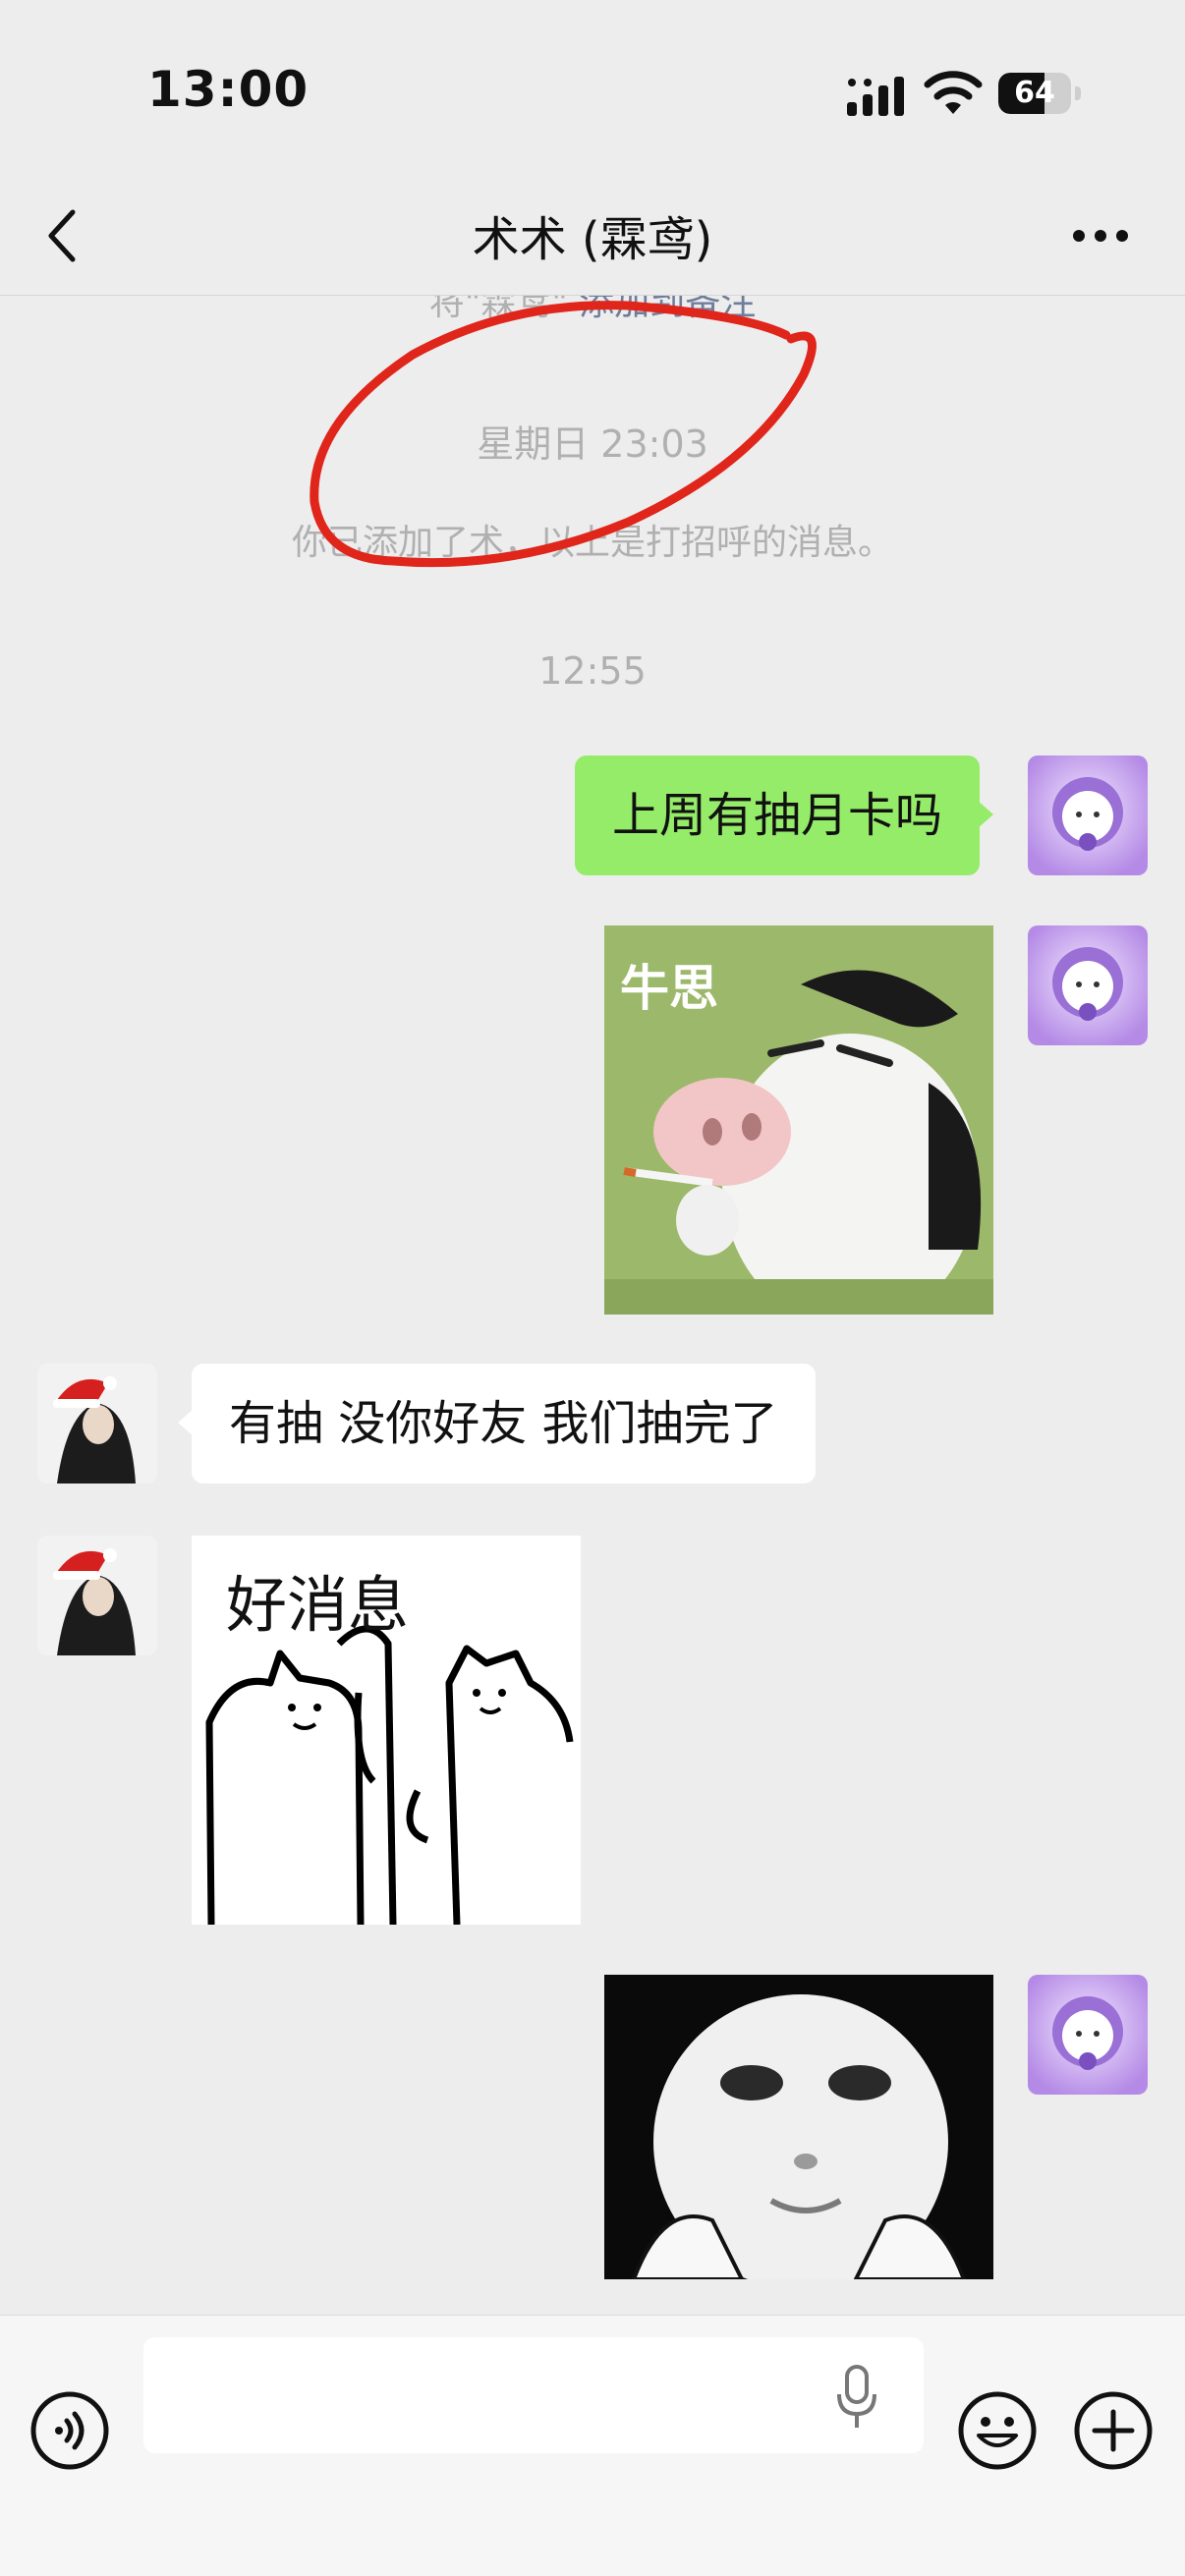  I want to click on emoji-icon, so click(998, 2430).